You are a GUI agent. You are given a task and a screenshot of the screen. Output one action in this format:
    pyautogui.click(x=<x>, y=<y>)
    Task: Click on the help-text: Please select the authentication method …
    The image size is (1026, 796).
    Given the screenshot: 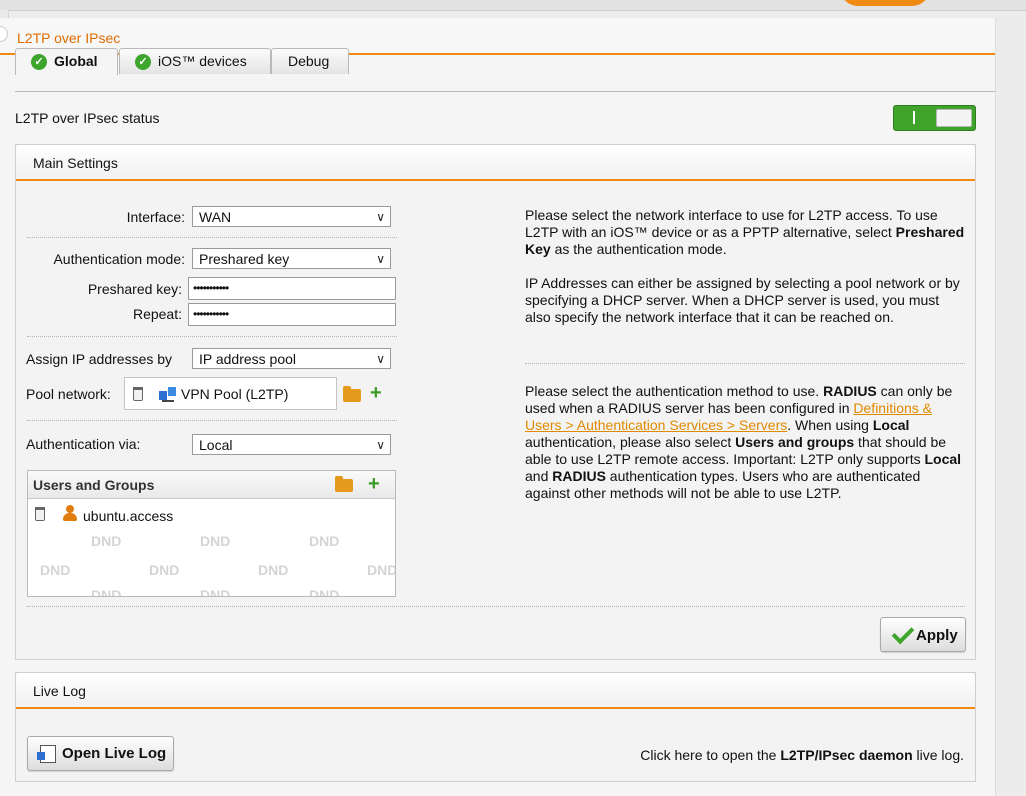 What is the action you would take?
    pyautogui.click(x=674, y=391)
    